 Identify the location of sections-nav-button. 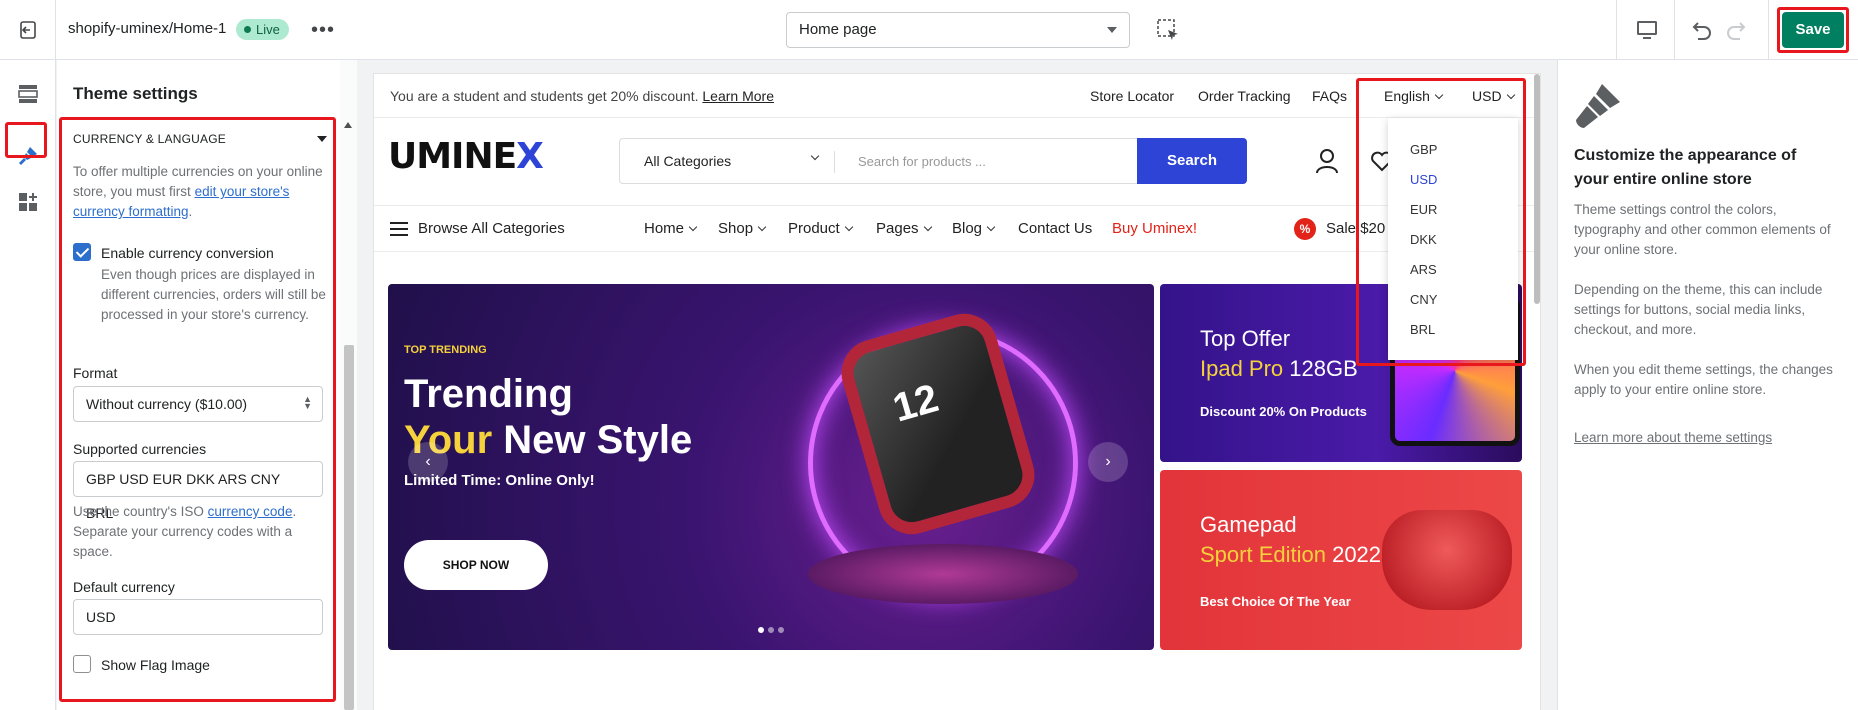
(28, 94).